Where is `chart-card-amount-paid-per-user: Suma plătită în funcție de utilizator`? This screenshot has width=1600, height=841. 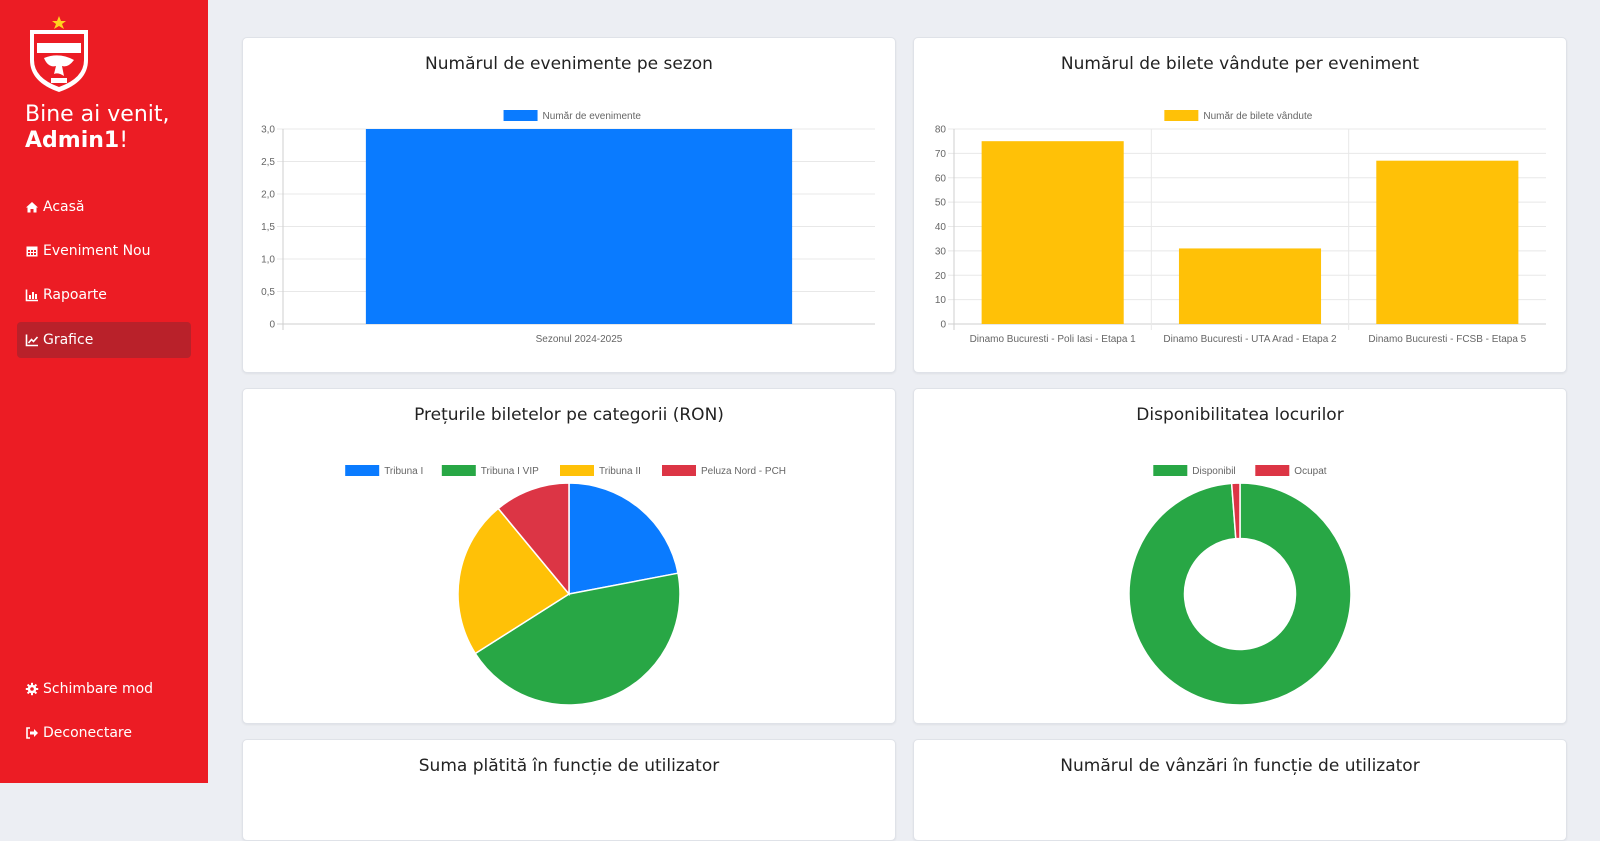 chart-card-amount-paid-per-user: Suma plătită în funcție de utilizator is located at coordinates (569, 790).